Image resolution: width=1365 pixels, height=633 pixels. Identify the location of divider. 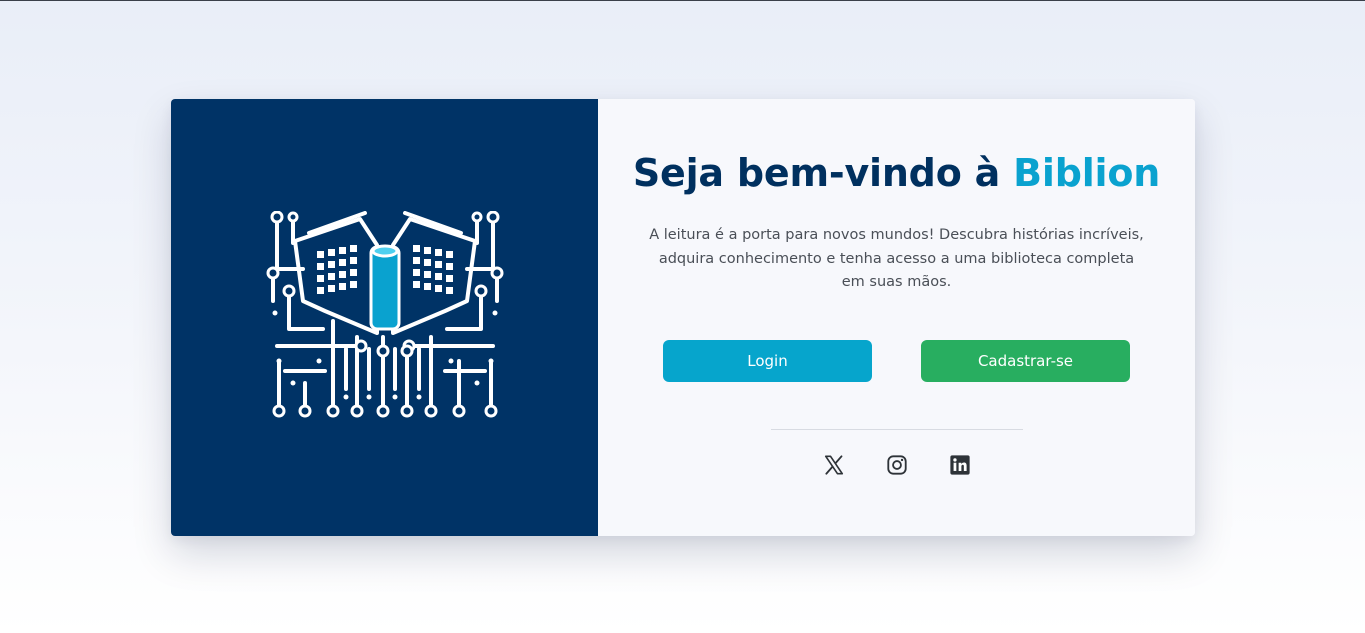
(897, 429).